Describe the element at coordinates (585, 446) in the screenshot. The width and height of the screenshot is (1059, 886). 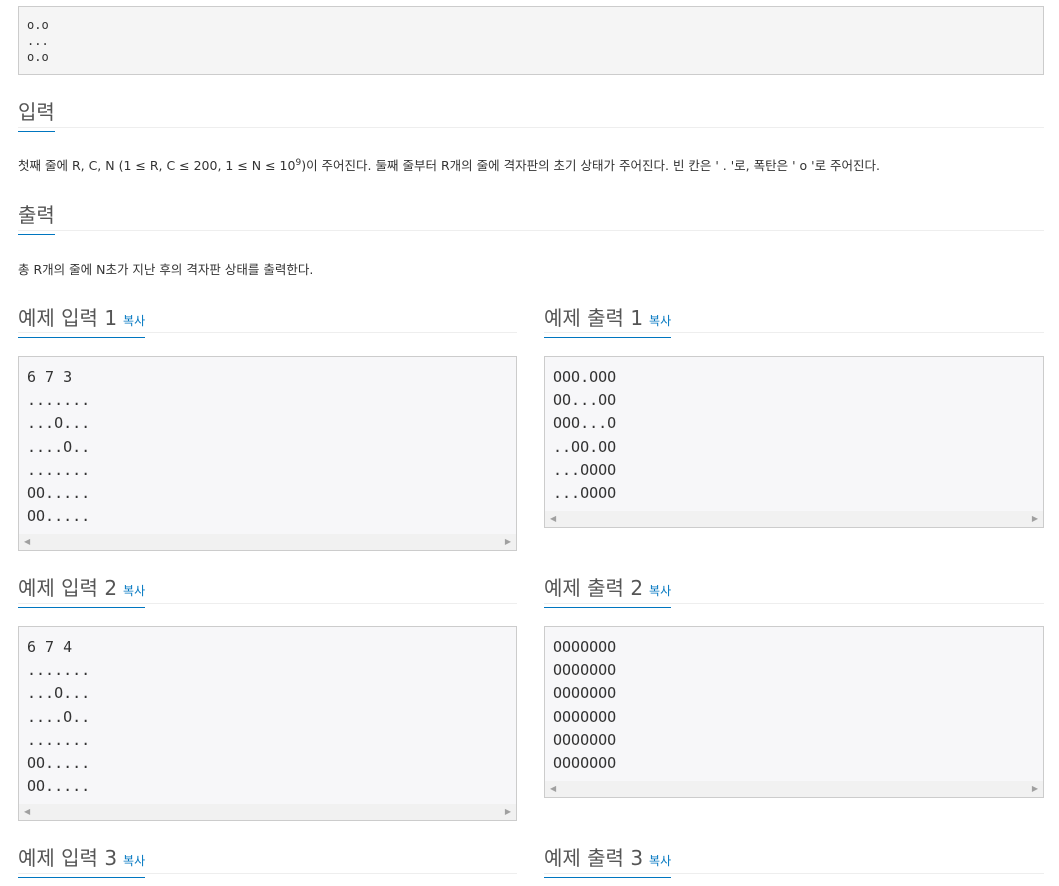
I see `code-line: ..OO.OO` at that location.